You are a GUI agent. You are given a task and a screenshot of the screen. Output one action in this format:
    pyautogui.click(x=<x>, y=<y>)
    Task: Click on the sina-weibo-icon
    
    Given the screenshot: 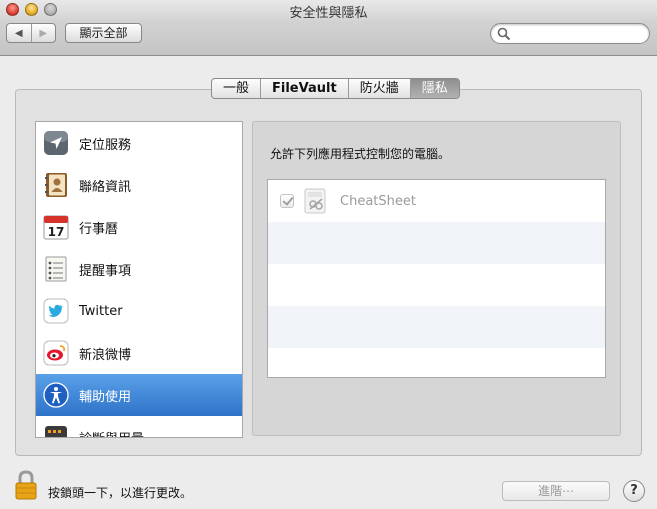 What is the action you would take?
    pyautogui.click(x=56, y=353)
    